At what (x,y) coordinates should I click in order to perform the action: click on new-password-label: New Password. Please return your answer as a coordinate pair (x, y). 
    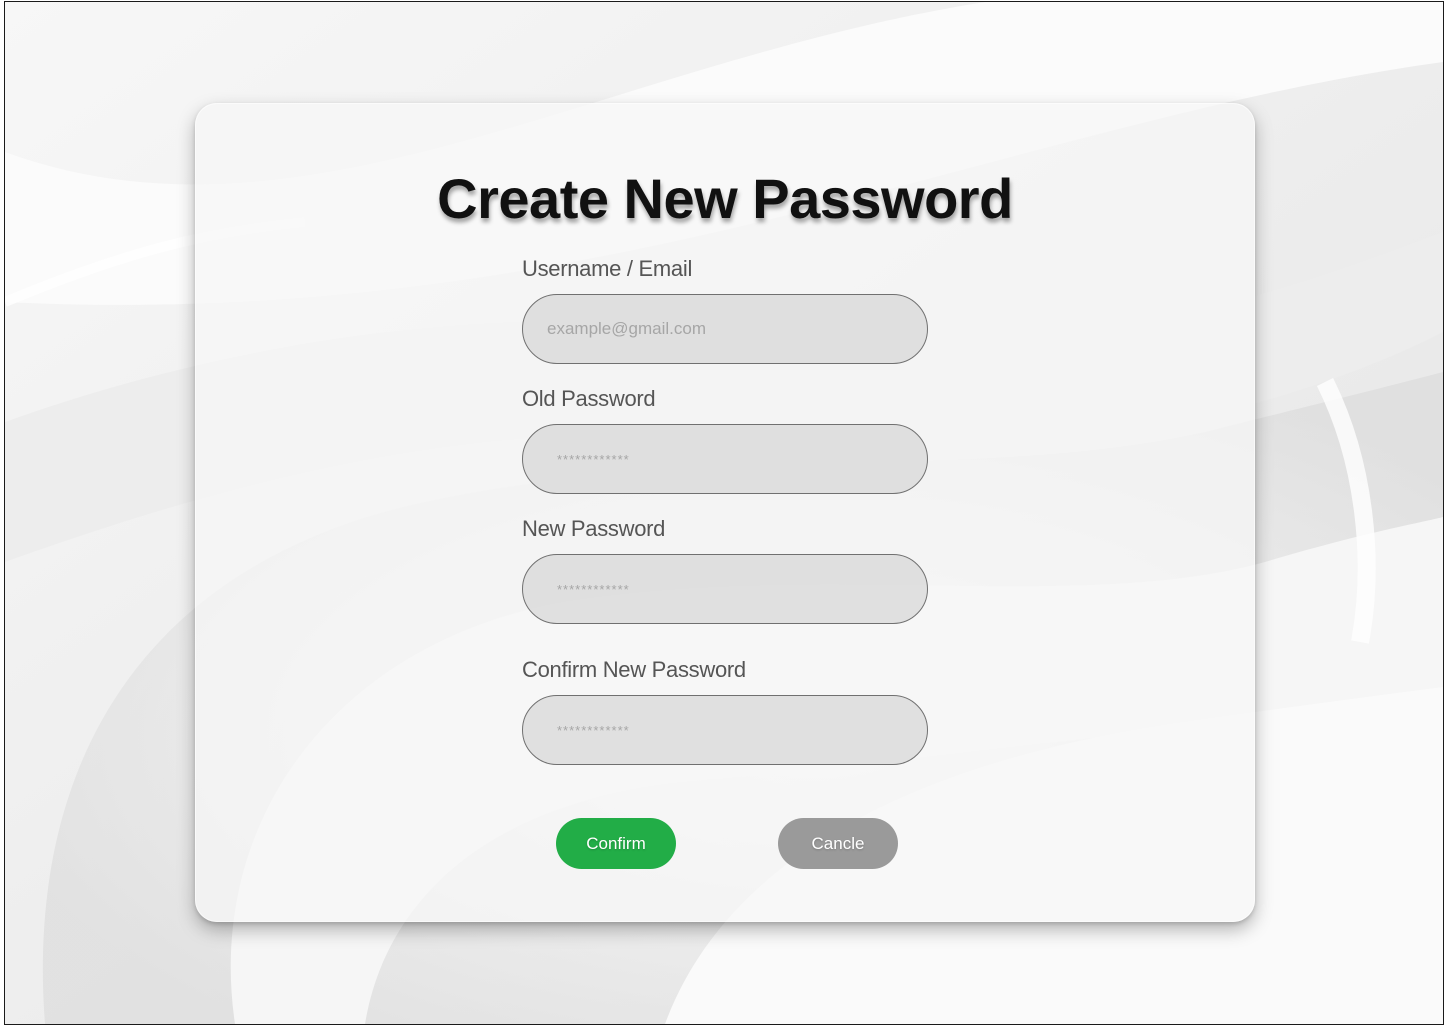
    Looking at the image, I should click on (594, 528).